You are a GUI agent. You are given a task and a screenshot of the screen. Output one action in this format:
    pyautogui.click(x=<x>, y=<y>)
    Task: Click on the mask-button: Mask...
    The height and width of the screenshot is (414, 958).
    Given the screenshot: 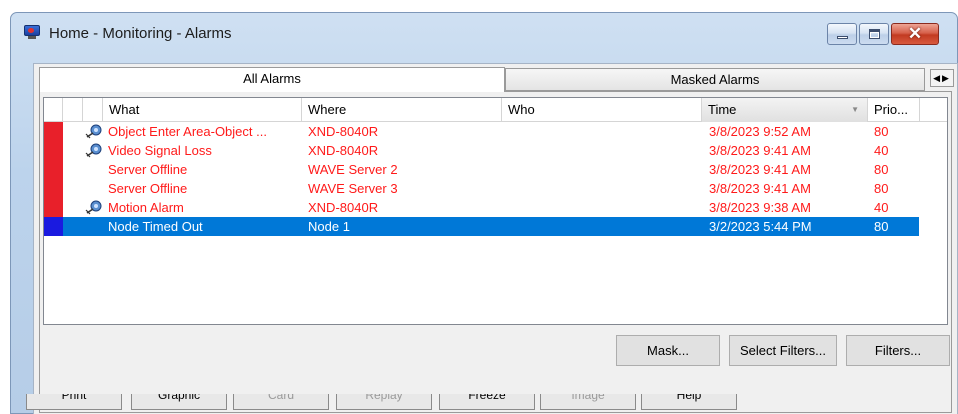 What is the action you would take?
    pyautogui.click(x=668, y=350)
    